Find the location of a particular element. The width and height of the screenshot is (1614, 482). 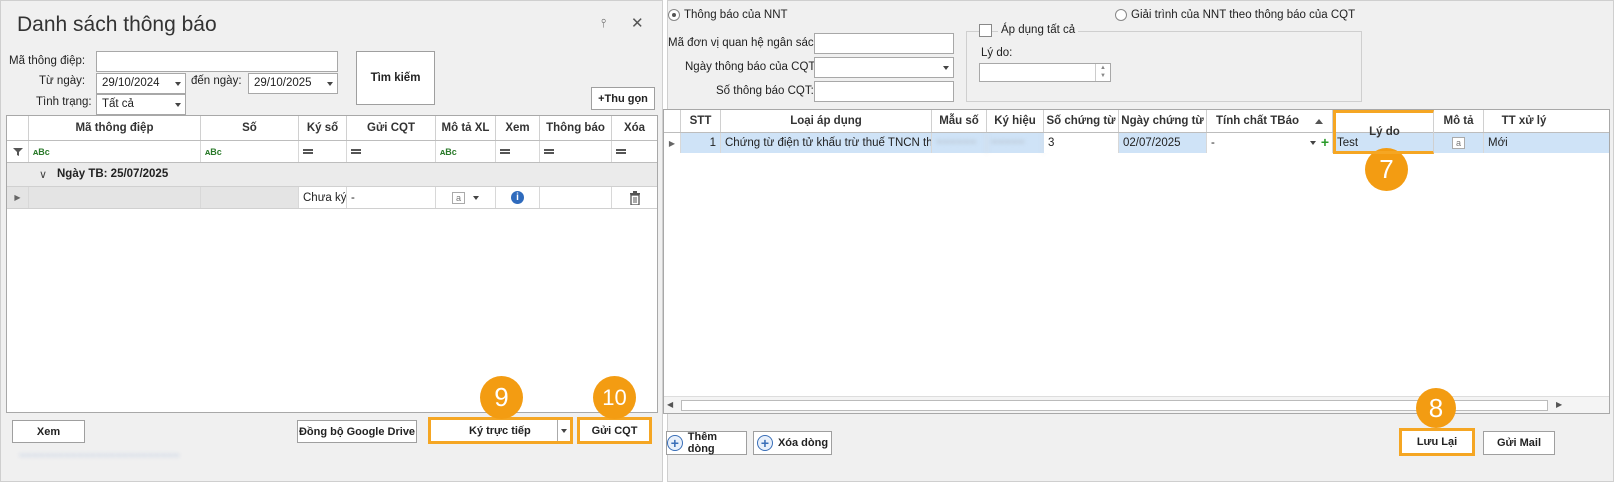

col-ky-so: Ký số is located at coordinates (323, 128).